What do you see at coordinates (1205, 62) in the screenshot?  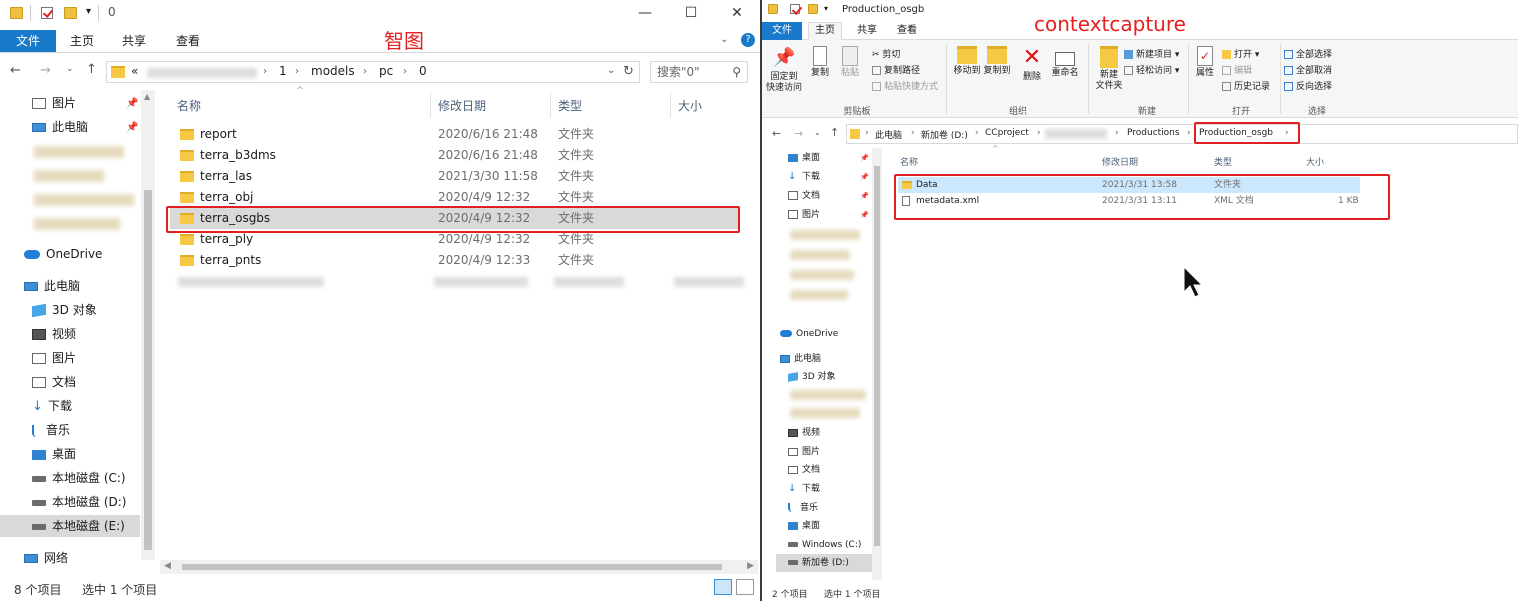 I see `properties-button: ✓ 属性` at bounding box center [1205, 62].